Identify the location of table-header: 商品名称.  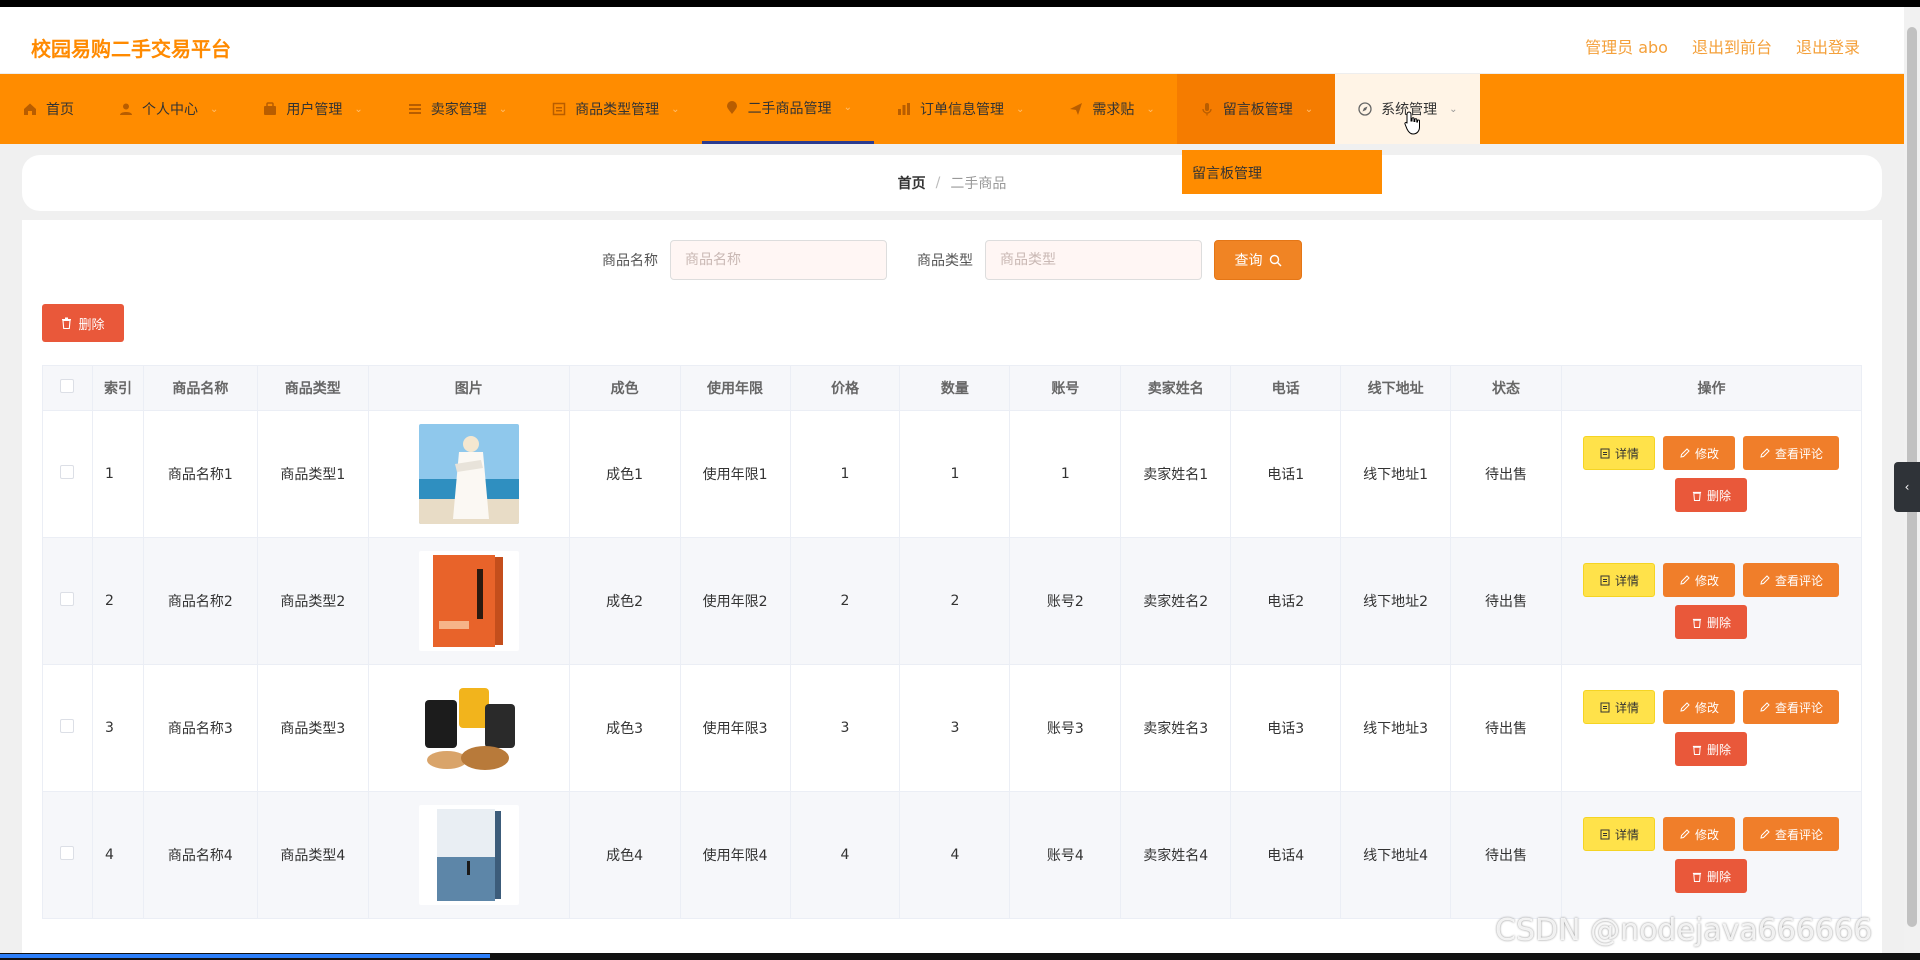
(200, 388).